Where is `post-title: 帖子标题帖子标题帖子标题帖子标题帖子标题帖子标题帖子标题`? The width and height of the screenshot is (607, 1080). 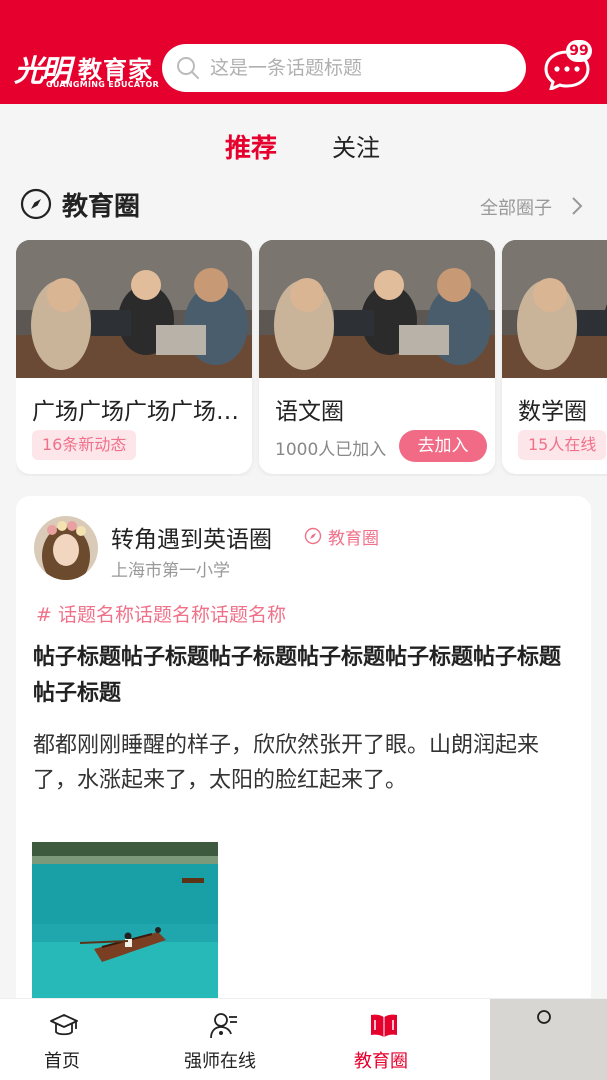
post-title: 帖子标题帖子标题帖子标题帖子标题帖子标题帖子标题帖子标题 is located at coordinates (297, 675).